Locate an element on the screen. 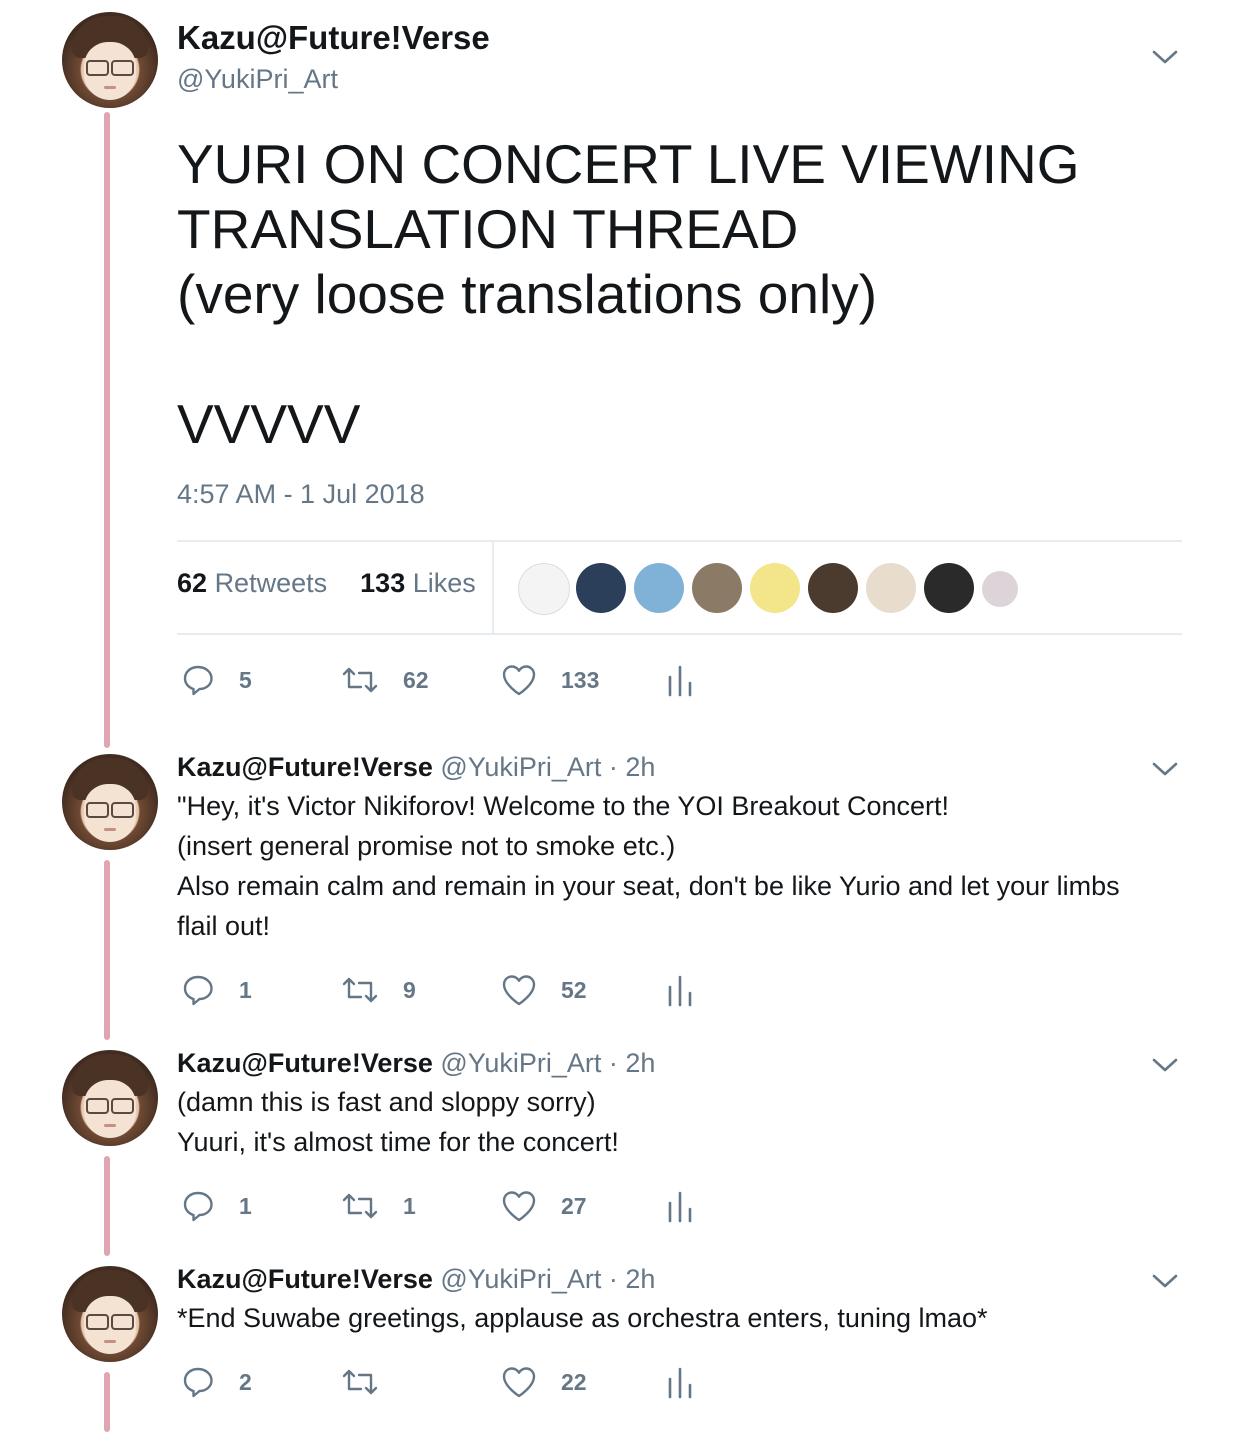  retweet-button: 62 is located at coordinates (385, 680).